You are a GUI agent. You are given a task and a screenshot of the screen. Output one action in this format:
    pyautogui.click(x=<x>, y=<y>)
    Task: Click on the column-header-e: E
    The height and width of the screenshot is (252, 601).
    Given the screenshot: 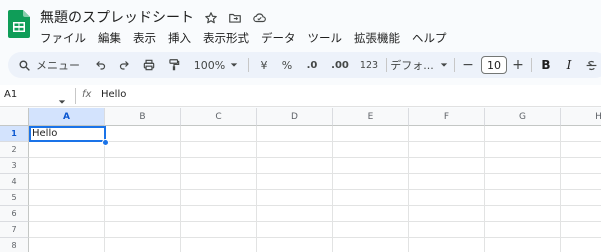 What is the action you would take?
    pyautogui.click(x=371, y=117)
    